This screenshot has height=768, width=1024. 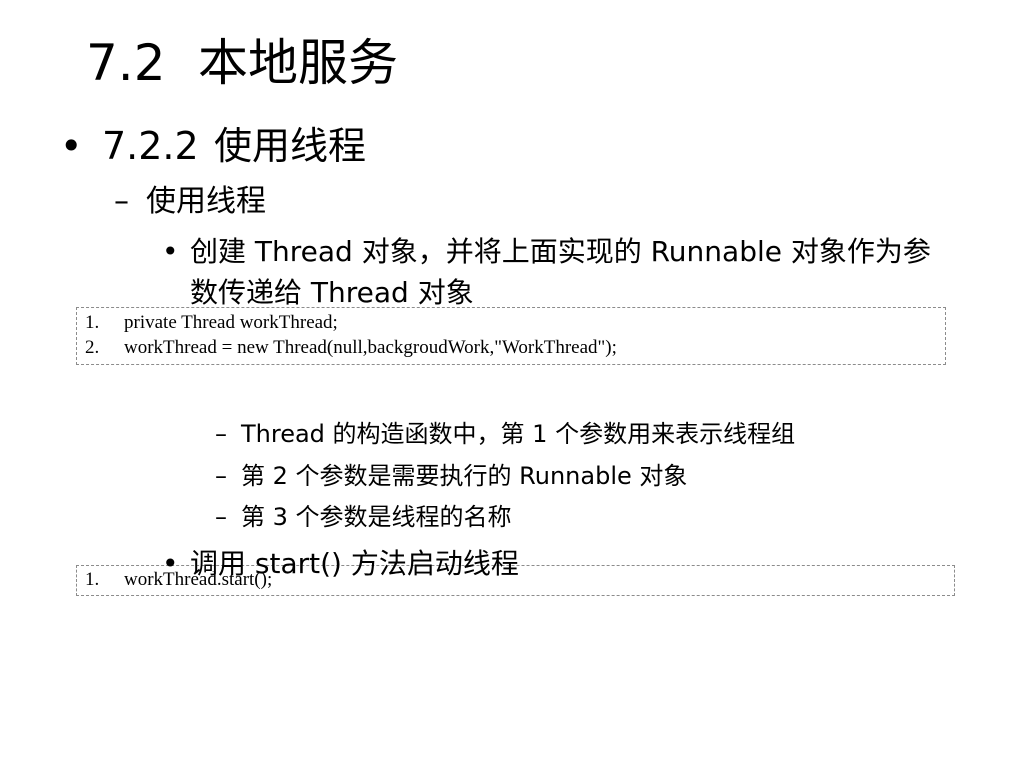 What do you see at coordinates (518, 434) in the screenshot?
I see `note-text: Thread 的构造函数中，第 1 个参数用来表示线程组` at bounding box center [518, 434].